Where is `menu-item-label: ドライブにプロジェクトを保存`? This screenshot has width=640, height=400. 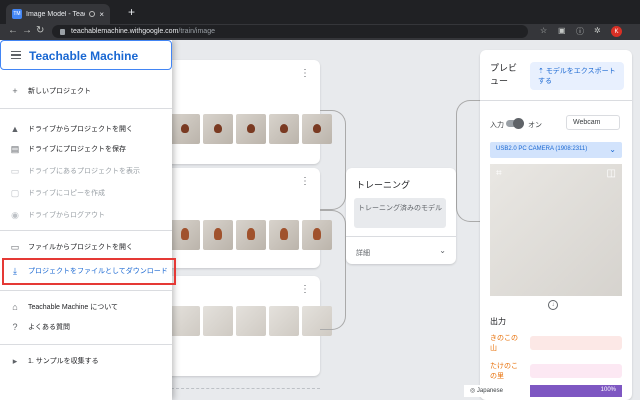
menu-item-label: ドライブにプロジェクトを保存 is located at coordinates (77, 149).